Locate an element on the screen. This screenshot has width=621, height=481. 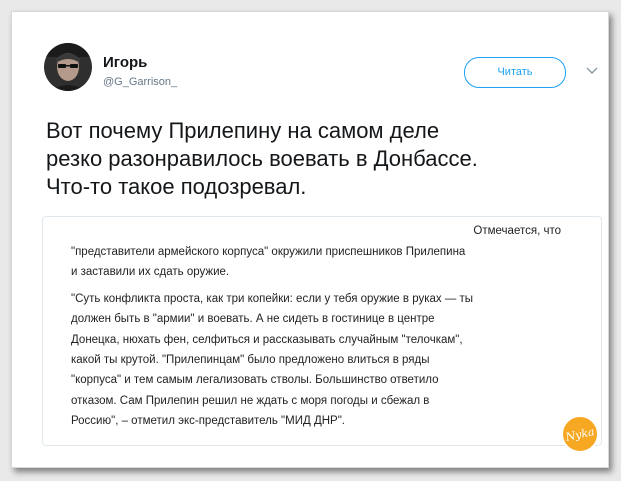
avatar is located at coordinates (68, 67).